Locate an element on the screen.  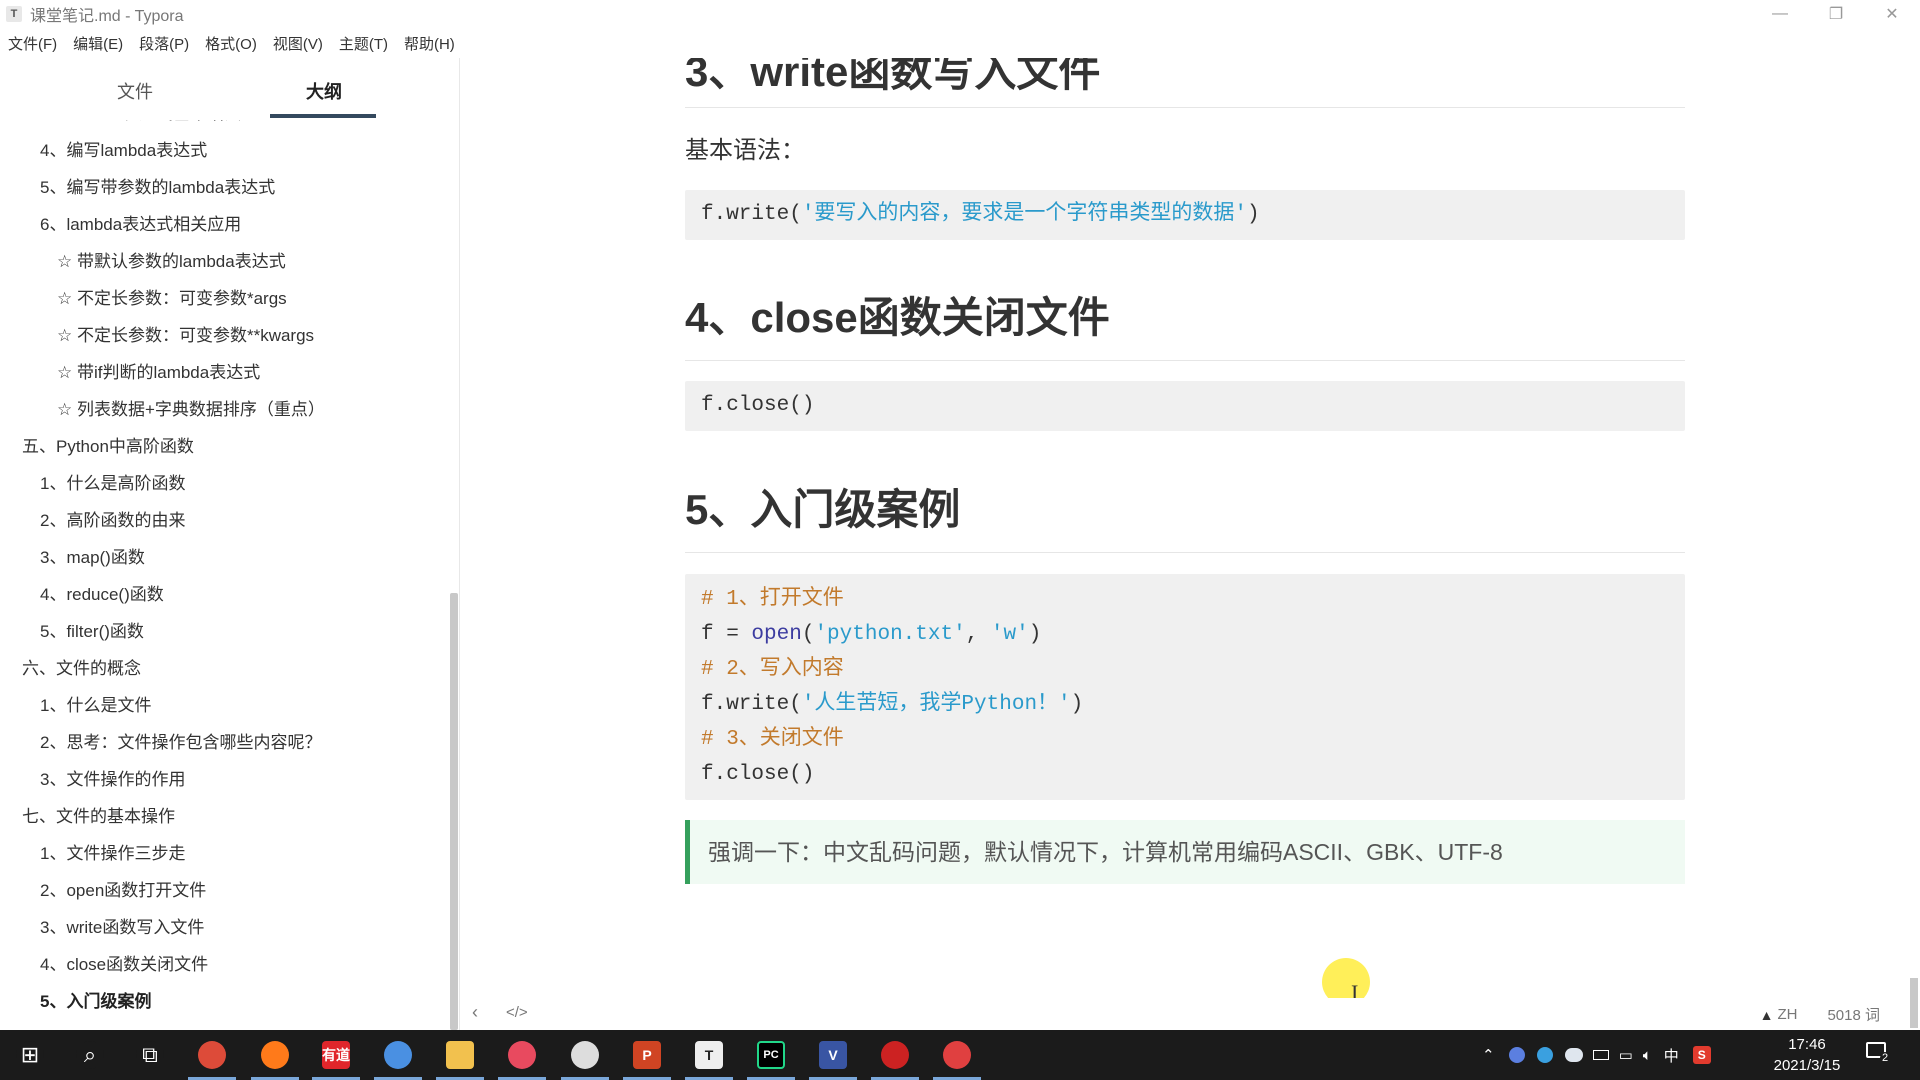
outline-item: 6、lambda表达式相关应用 is located at coordinates (140, 225).